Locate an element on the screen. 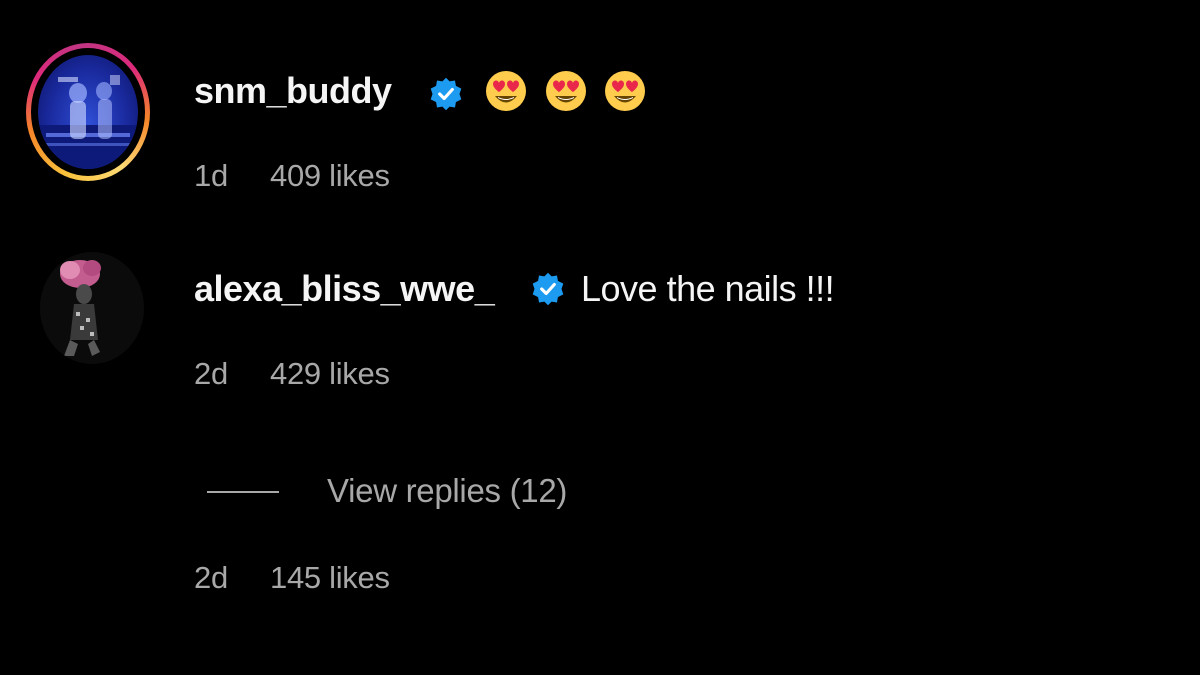  reply-time: 2d is located at coordinates (211, 577).